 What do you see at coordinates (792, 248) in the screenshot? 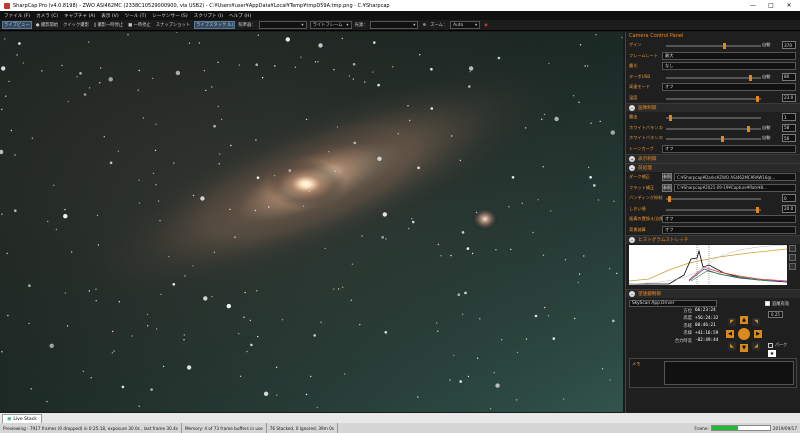
I see `reset-stretch-icon` at bounding box center [792, 248].